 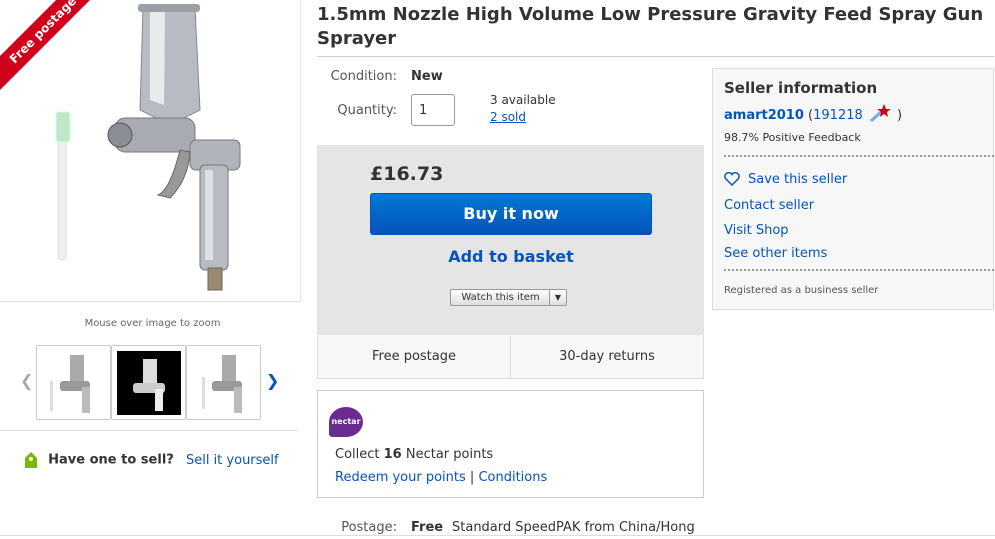 What do you see at coordinates (232, 460) in the screenshot?
I see `sell-it-yourself-link: Sell it yourself` at bounding box center [232, 460].